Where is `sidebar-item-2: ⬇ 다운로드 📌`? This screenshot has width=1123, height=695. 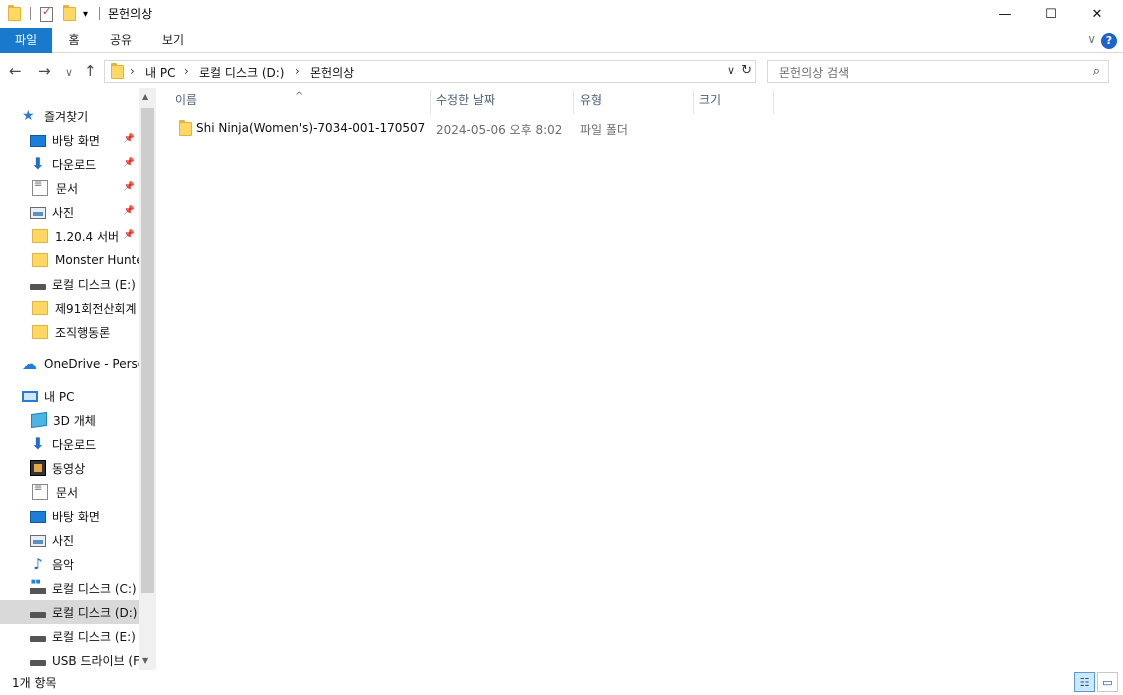
sidebar-item-2: ⬇ 다운로드 📌 is located at coordinates (69, 164).